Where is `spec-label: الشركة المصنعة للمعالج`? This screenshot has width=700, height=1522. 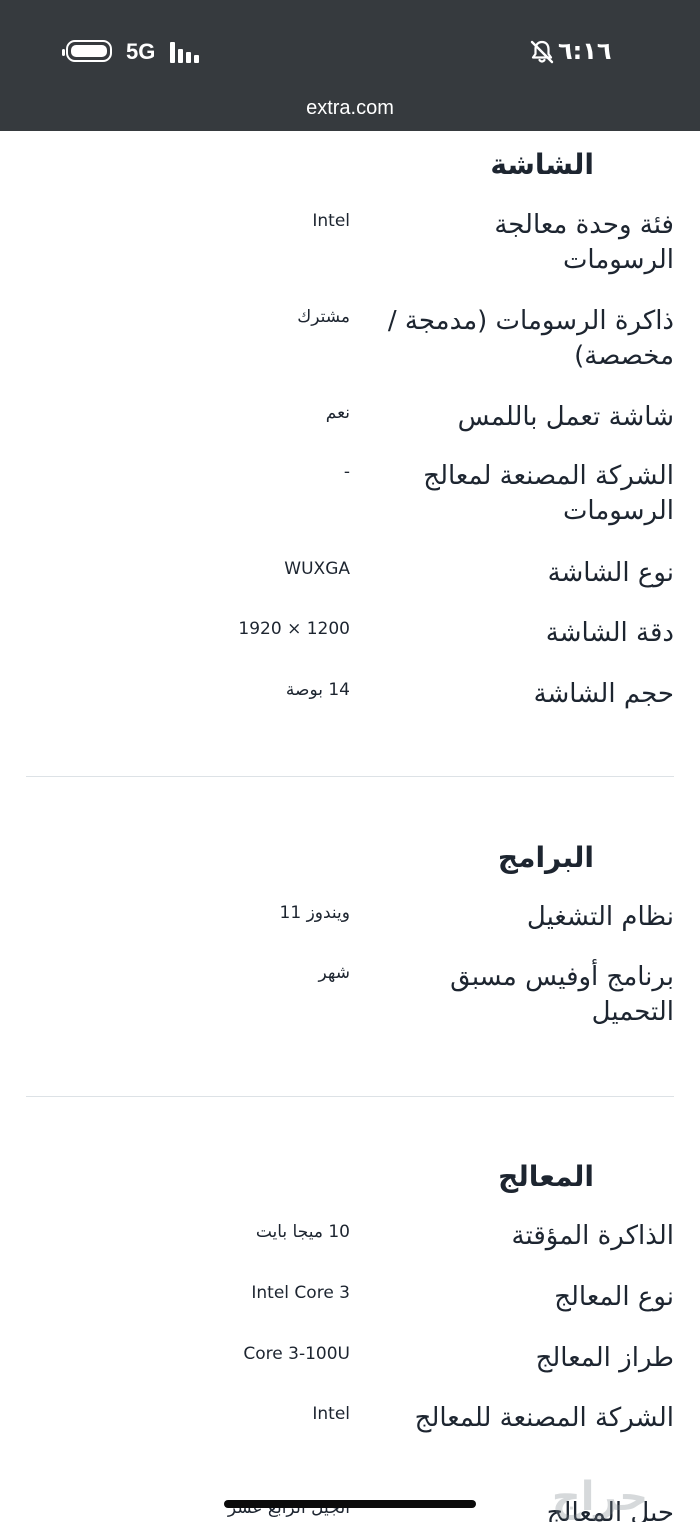 spec-label: الشركة المصنعة للمعالج is located at coordinates (544, 1418).